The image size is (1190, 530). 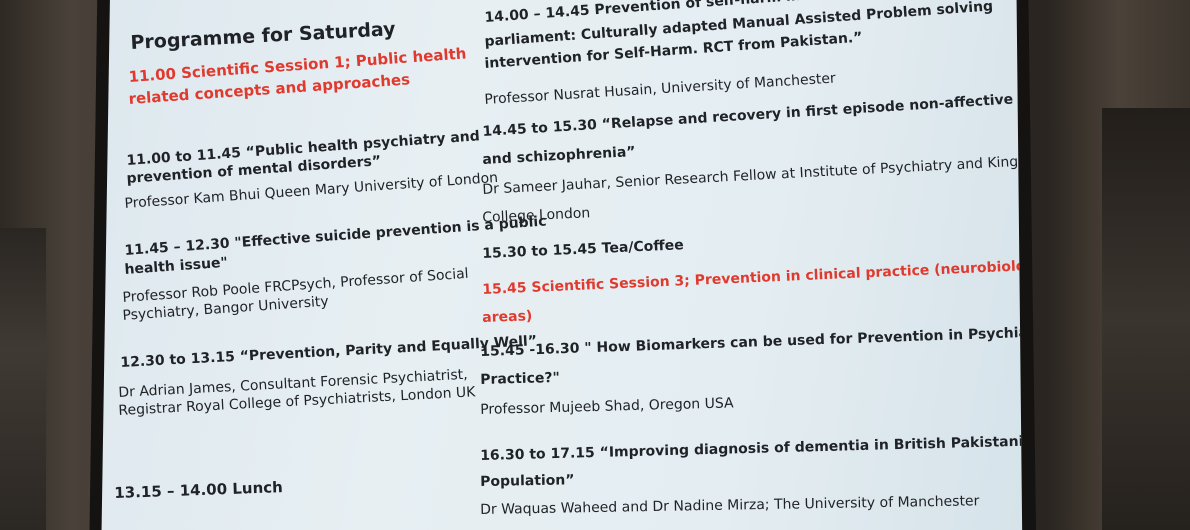 I want to click on session-r2-speaker-line2: College London, so click(x=536, y=215).